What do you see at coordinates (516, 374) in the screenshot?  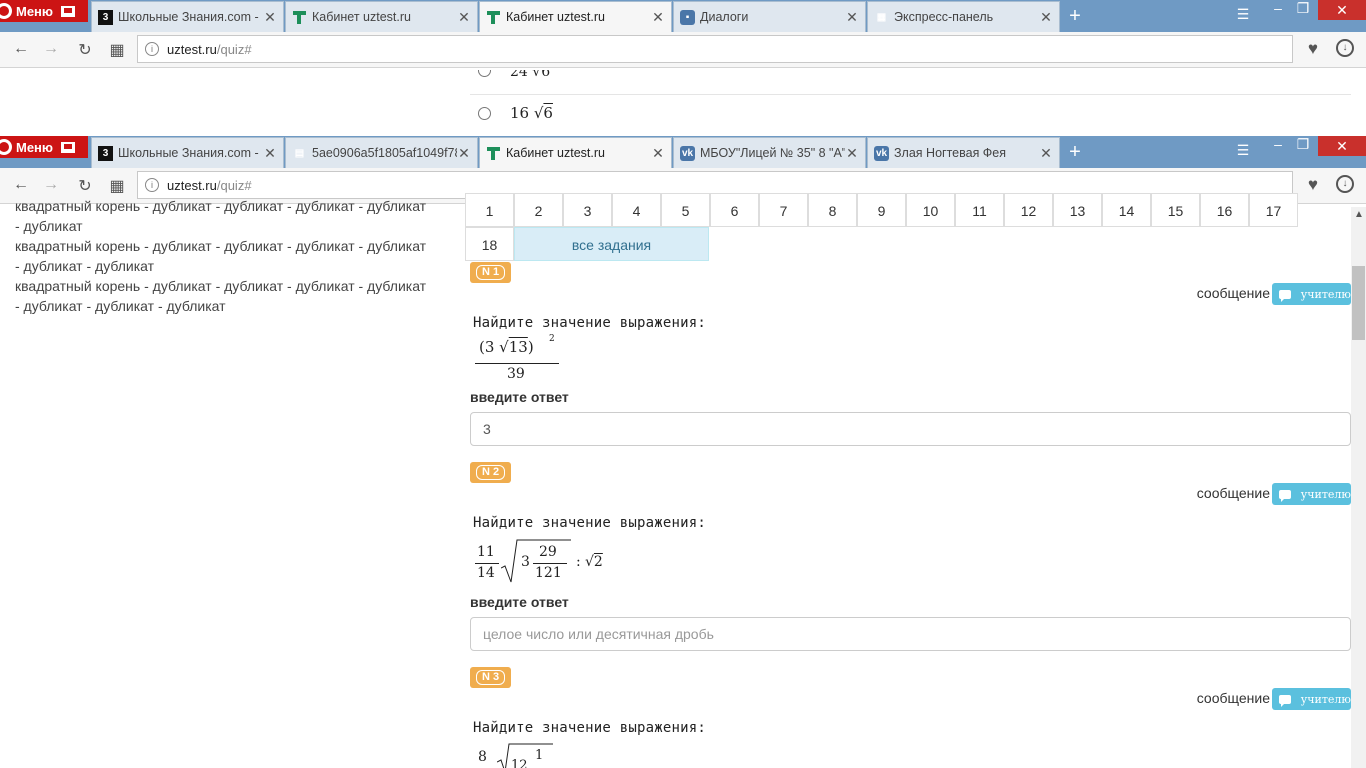 I see `expr-denominator: 39` at bounding box center [516, 374].